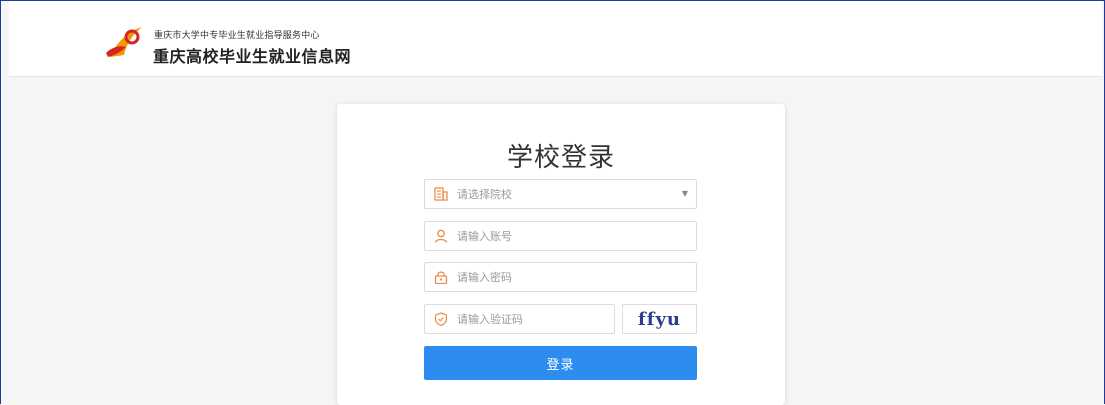 The height and width of the screenshot is (405, 1105). I want to click on account-placeholder: 请输入账号, so click(484, 236).